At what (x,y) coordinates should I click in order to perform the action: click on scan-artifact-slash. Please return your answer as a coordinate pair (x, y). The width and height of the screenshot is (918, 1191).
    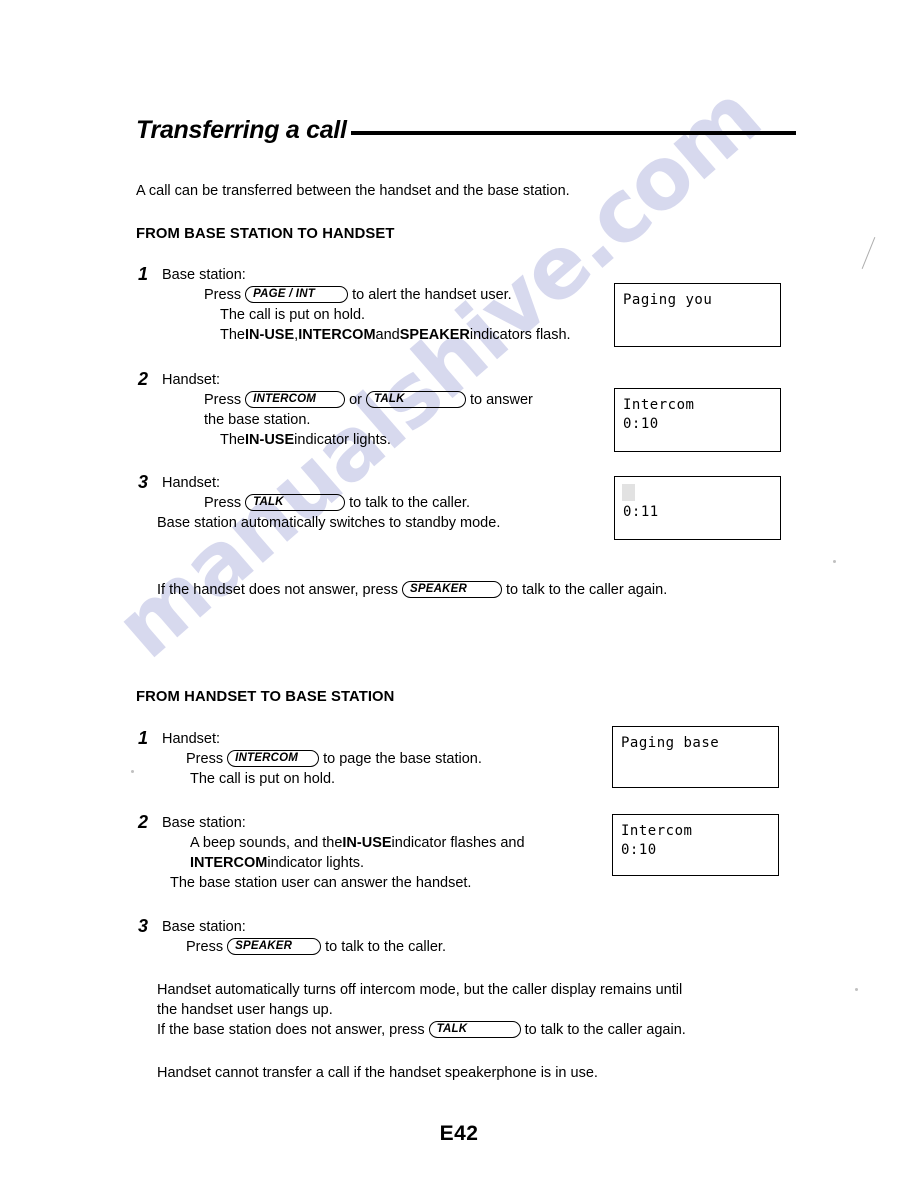
    Looking at the image, I should click on (868, 253).